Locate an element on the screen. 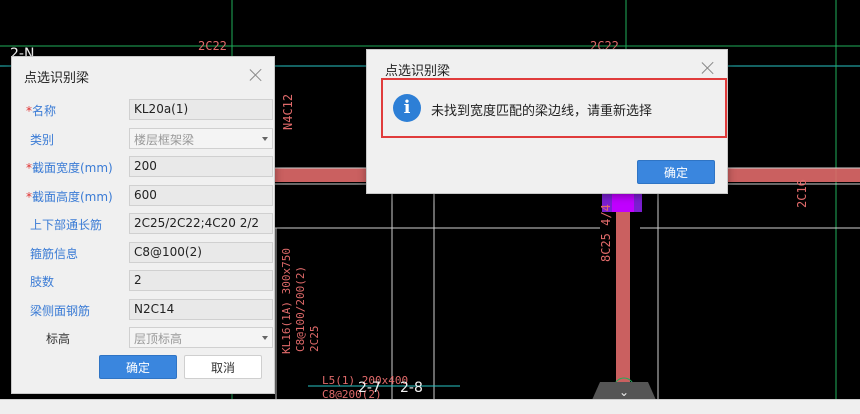 Image resolution: width=860 pixels, height=414 pixels. chevron-down-icon: ⌄ is located at coordinates (624, 392).